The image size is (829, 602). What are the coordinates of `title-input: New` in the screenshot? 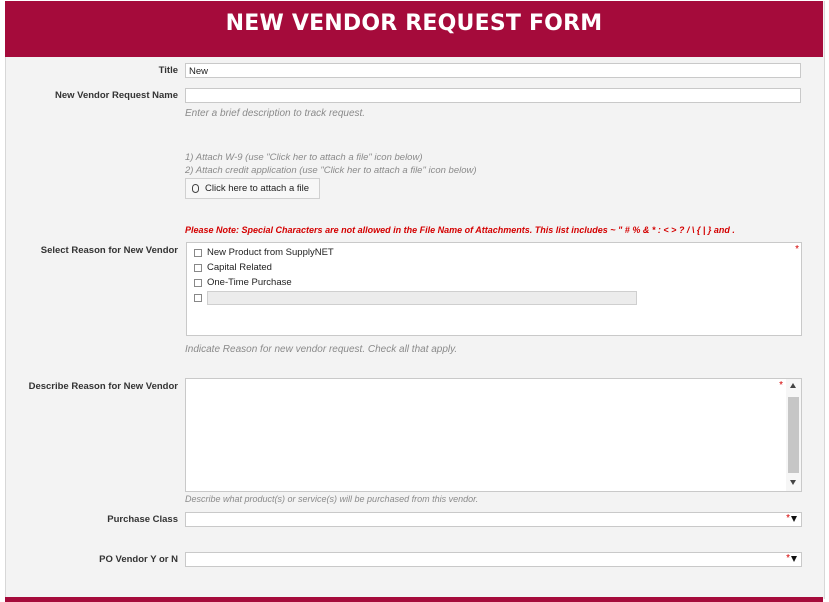 It's located at (493, 70).